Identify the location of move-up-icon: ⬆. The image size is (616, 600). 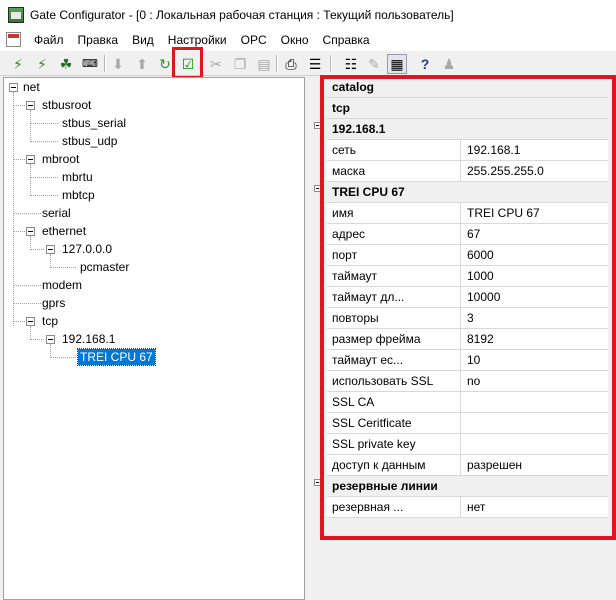
(142, 64).